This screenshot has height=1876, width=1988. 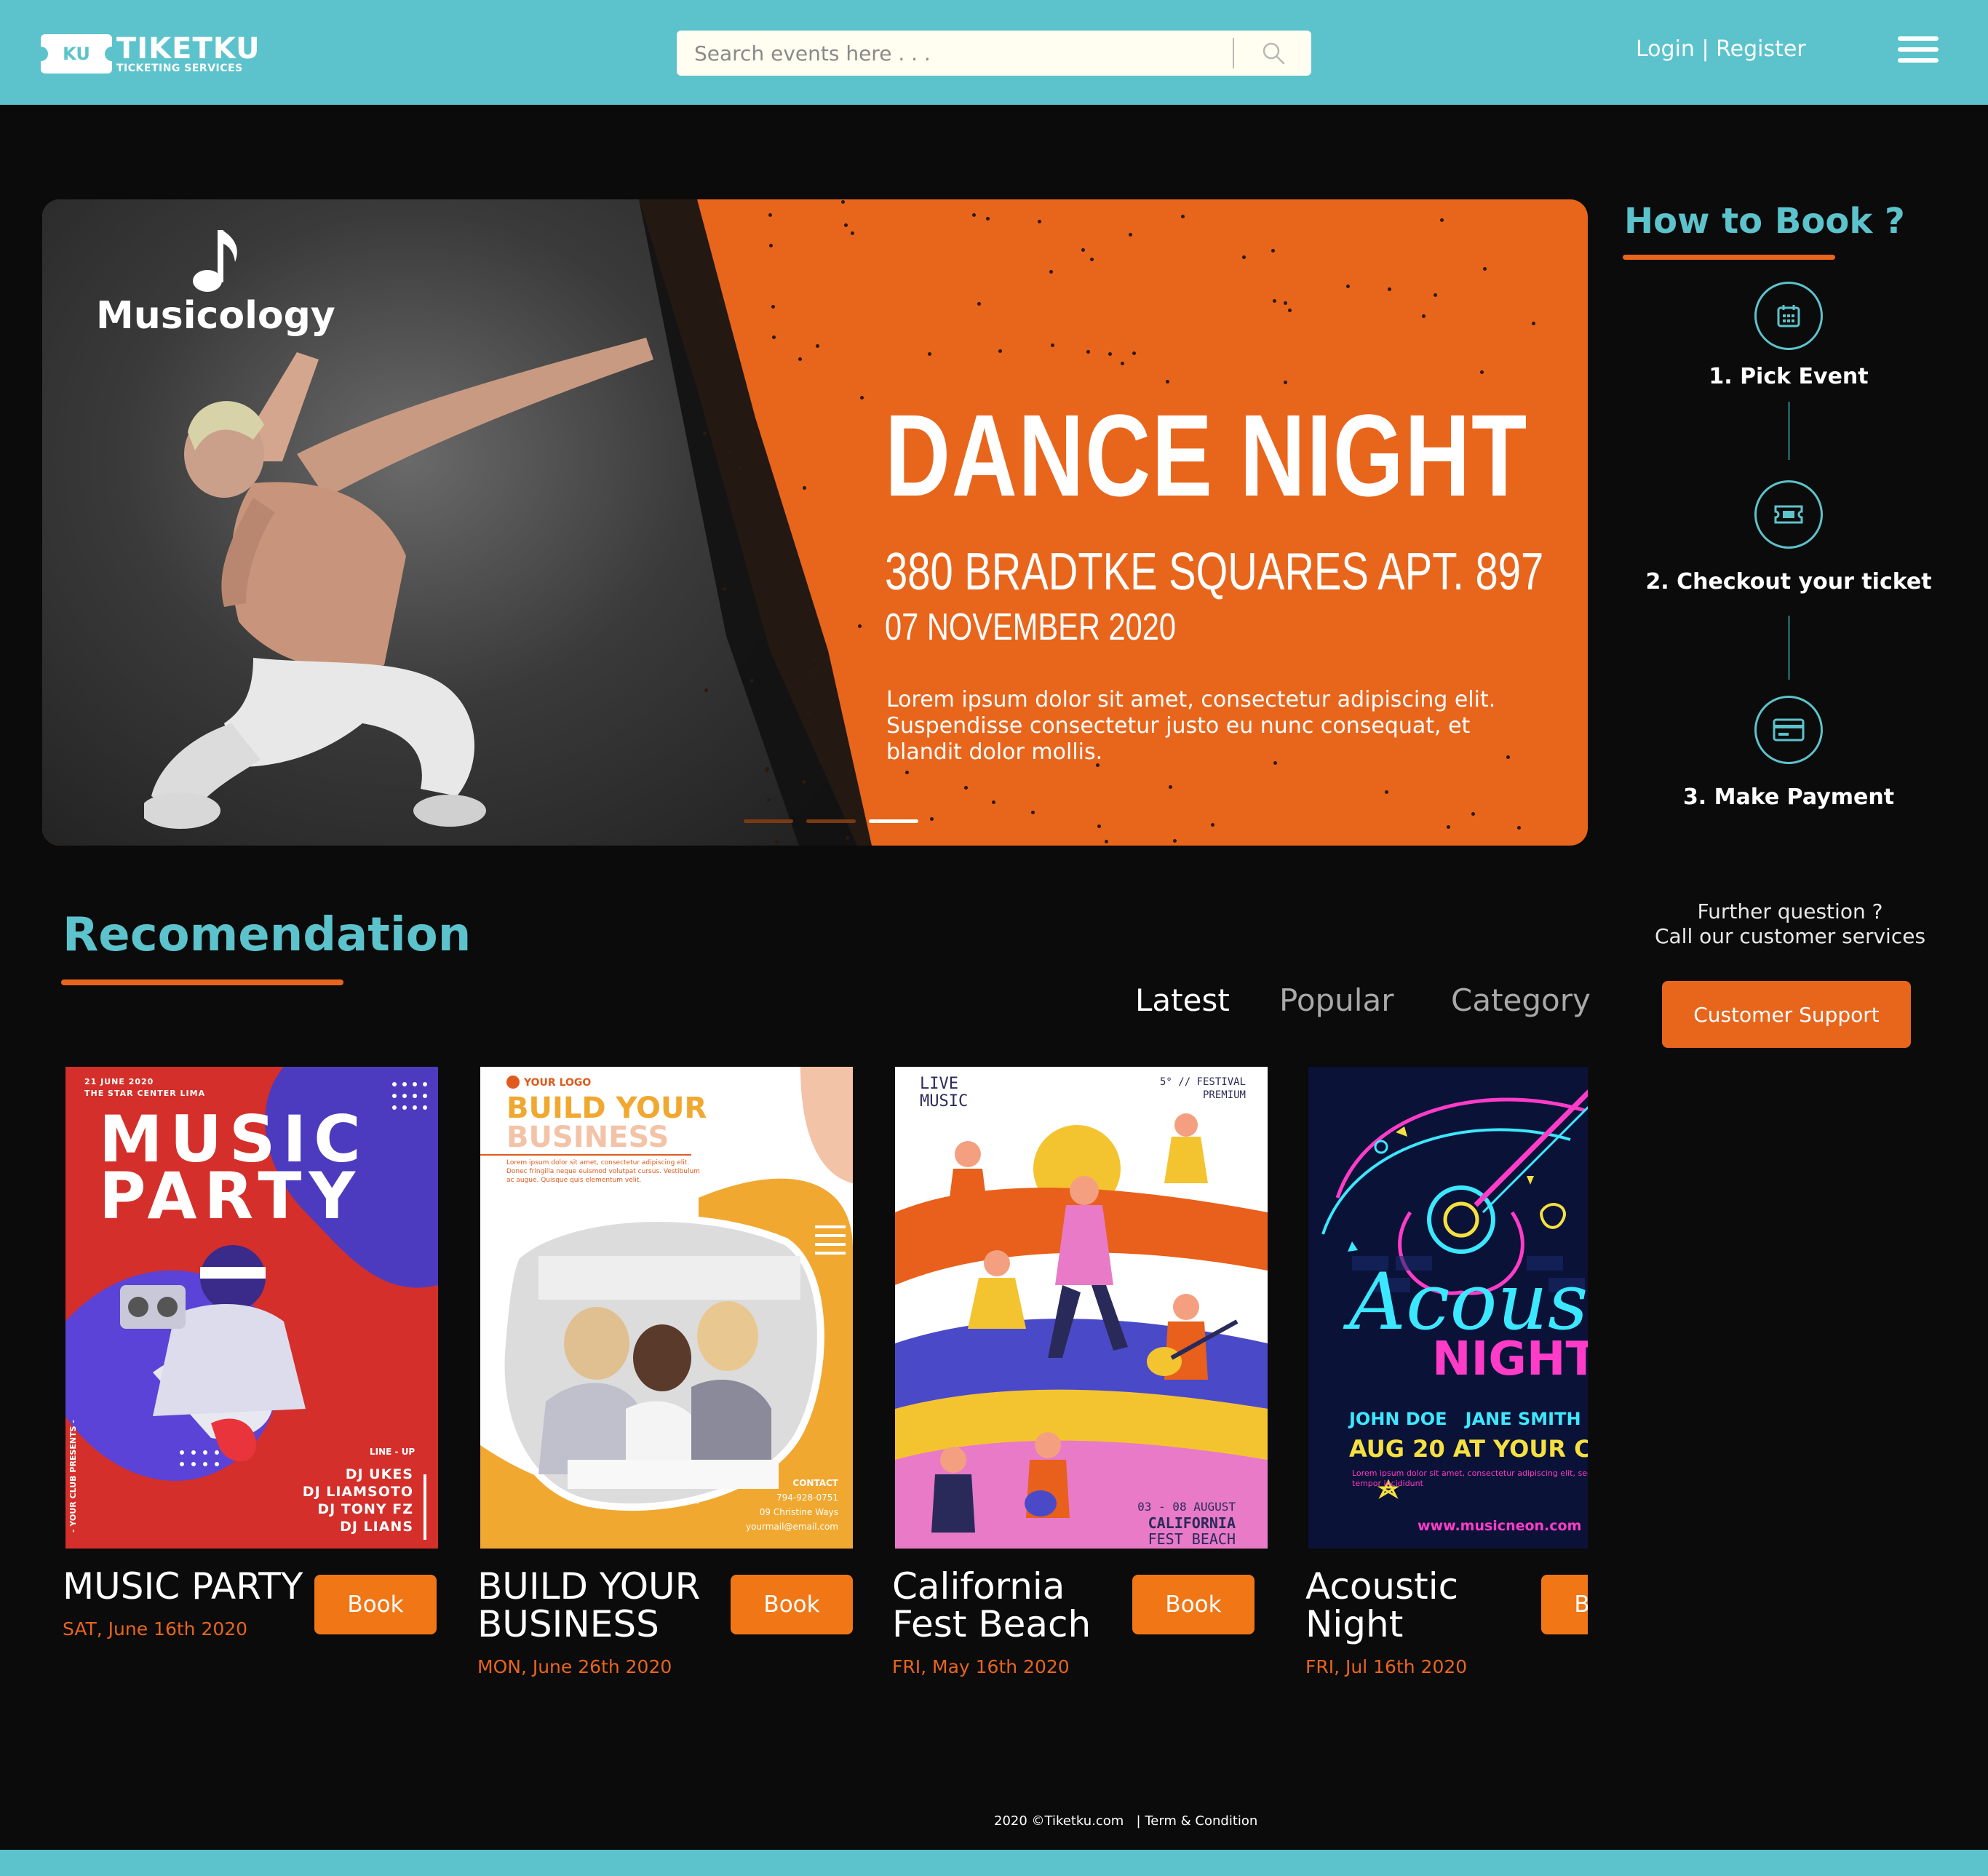 I want to click on search-input, so click(x=963, y=53).